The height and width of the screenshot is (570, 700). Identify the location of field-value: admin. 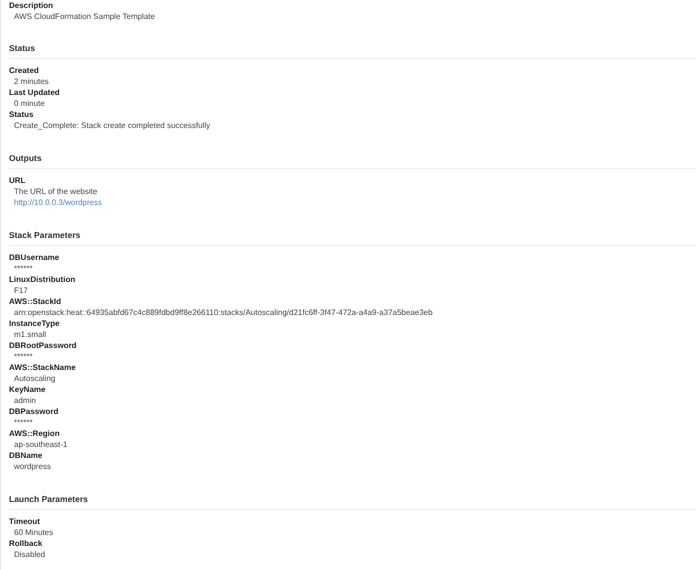
(25, 400).